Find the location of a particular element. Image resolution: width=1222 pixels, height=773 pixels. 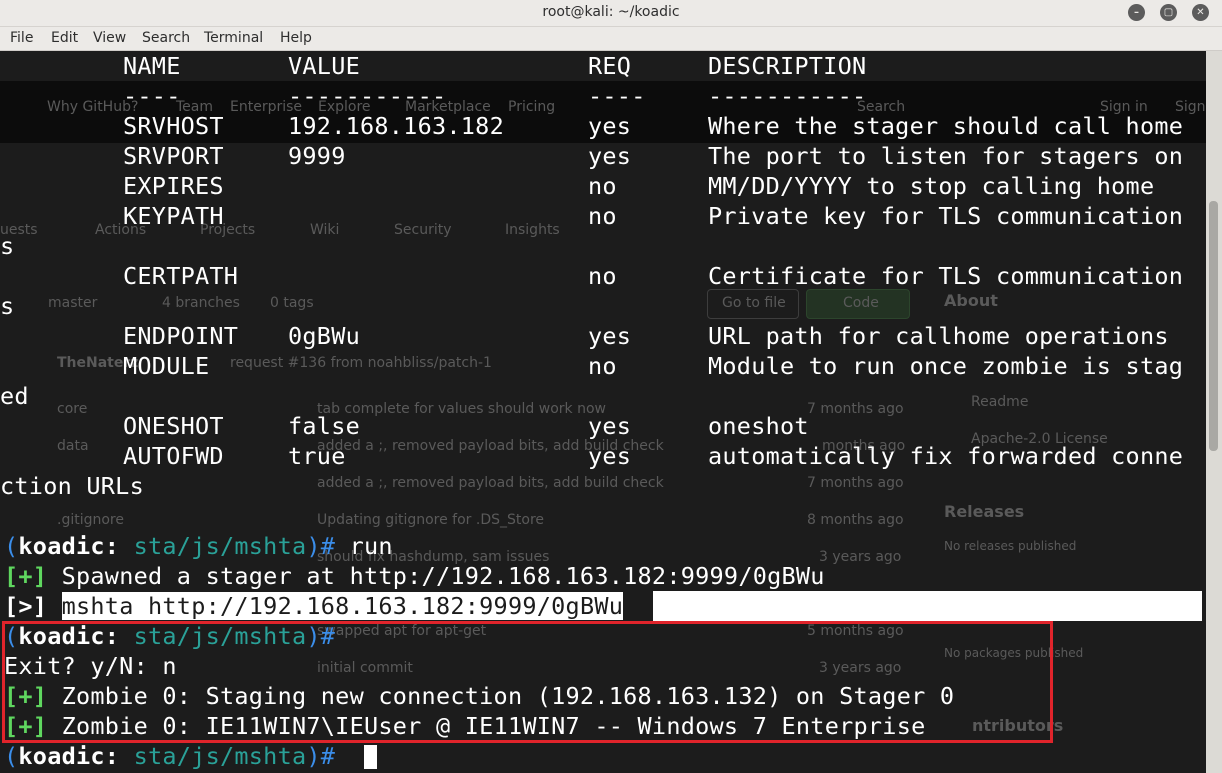

option-name: CERTPATH is located at coordinates (181, 276).